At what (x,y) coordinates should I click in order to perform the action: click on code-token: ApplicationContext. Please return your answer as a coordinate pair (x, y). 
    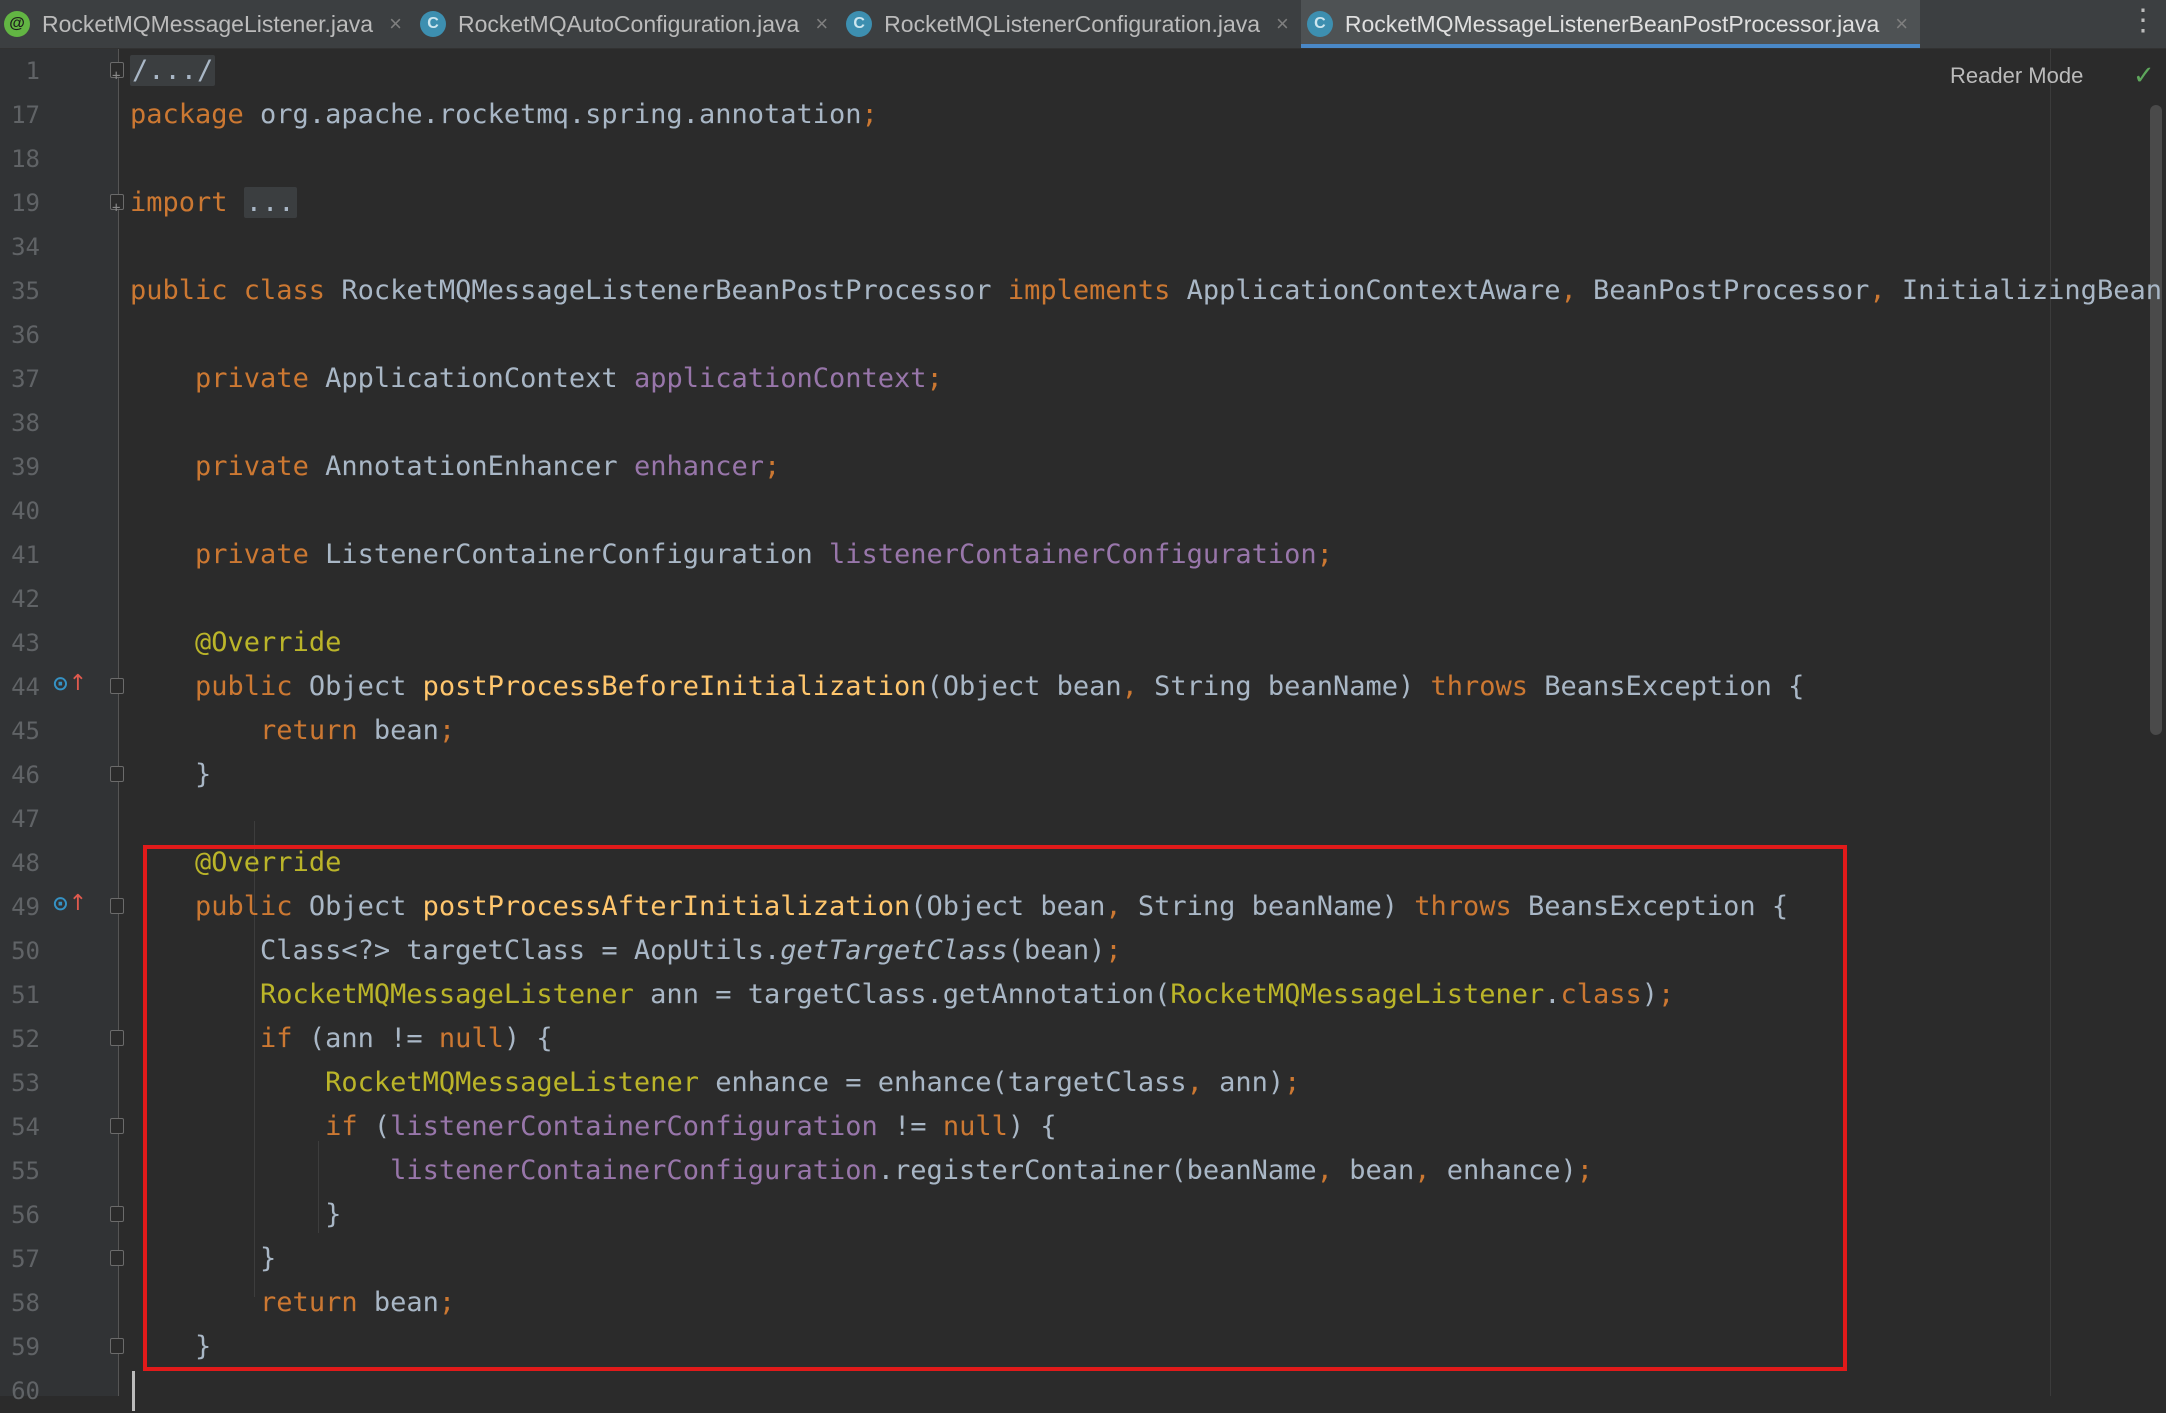
    Looking at the image, I should click on (479, 378).